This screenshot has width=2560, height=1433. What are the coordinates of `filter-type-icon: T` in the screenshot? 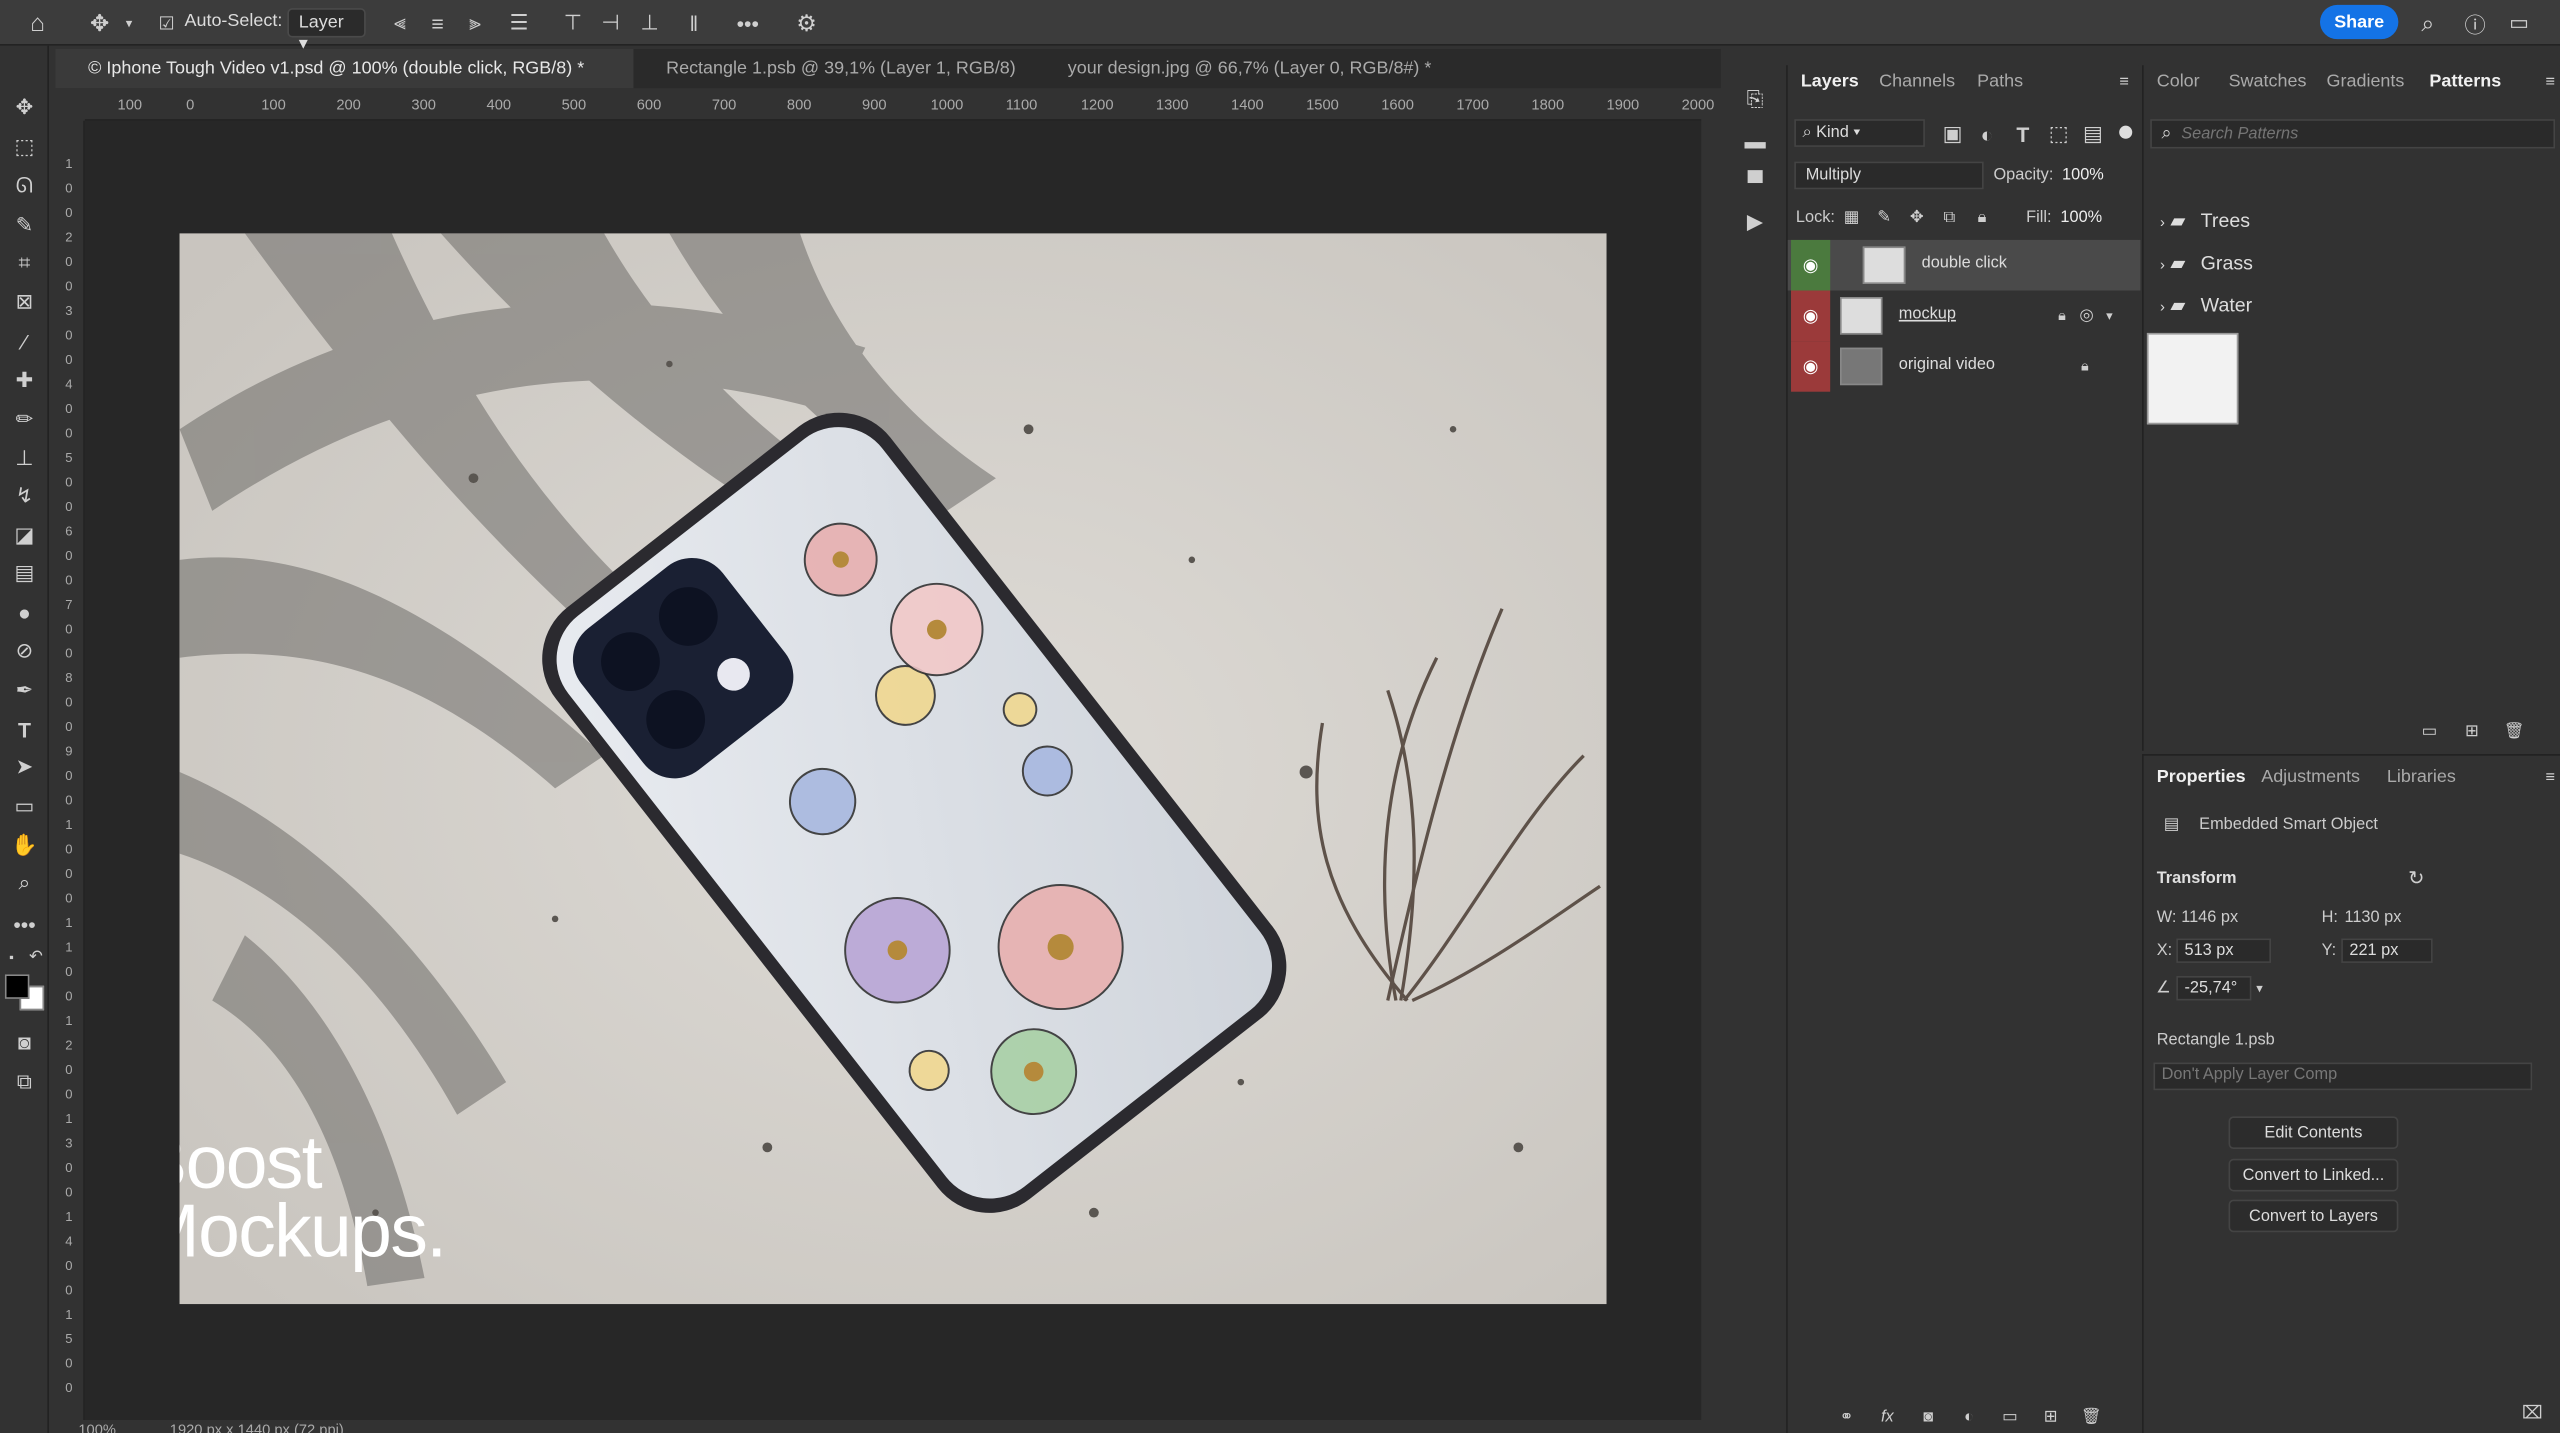 It's located at (2022, 134).